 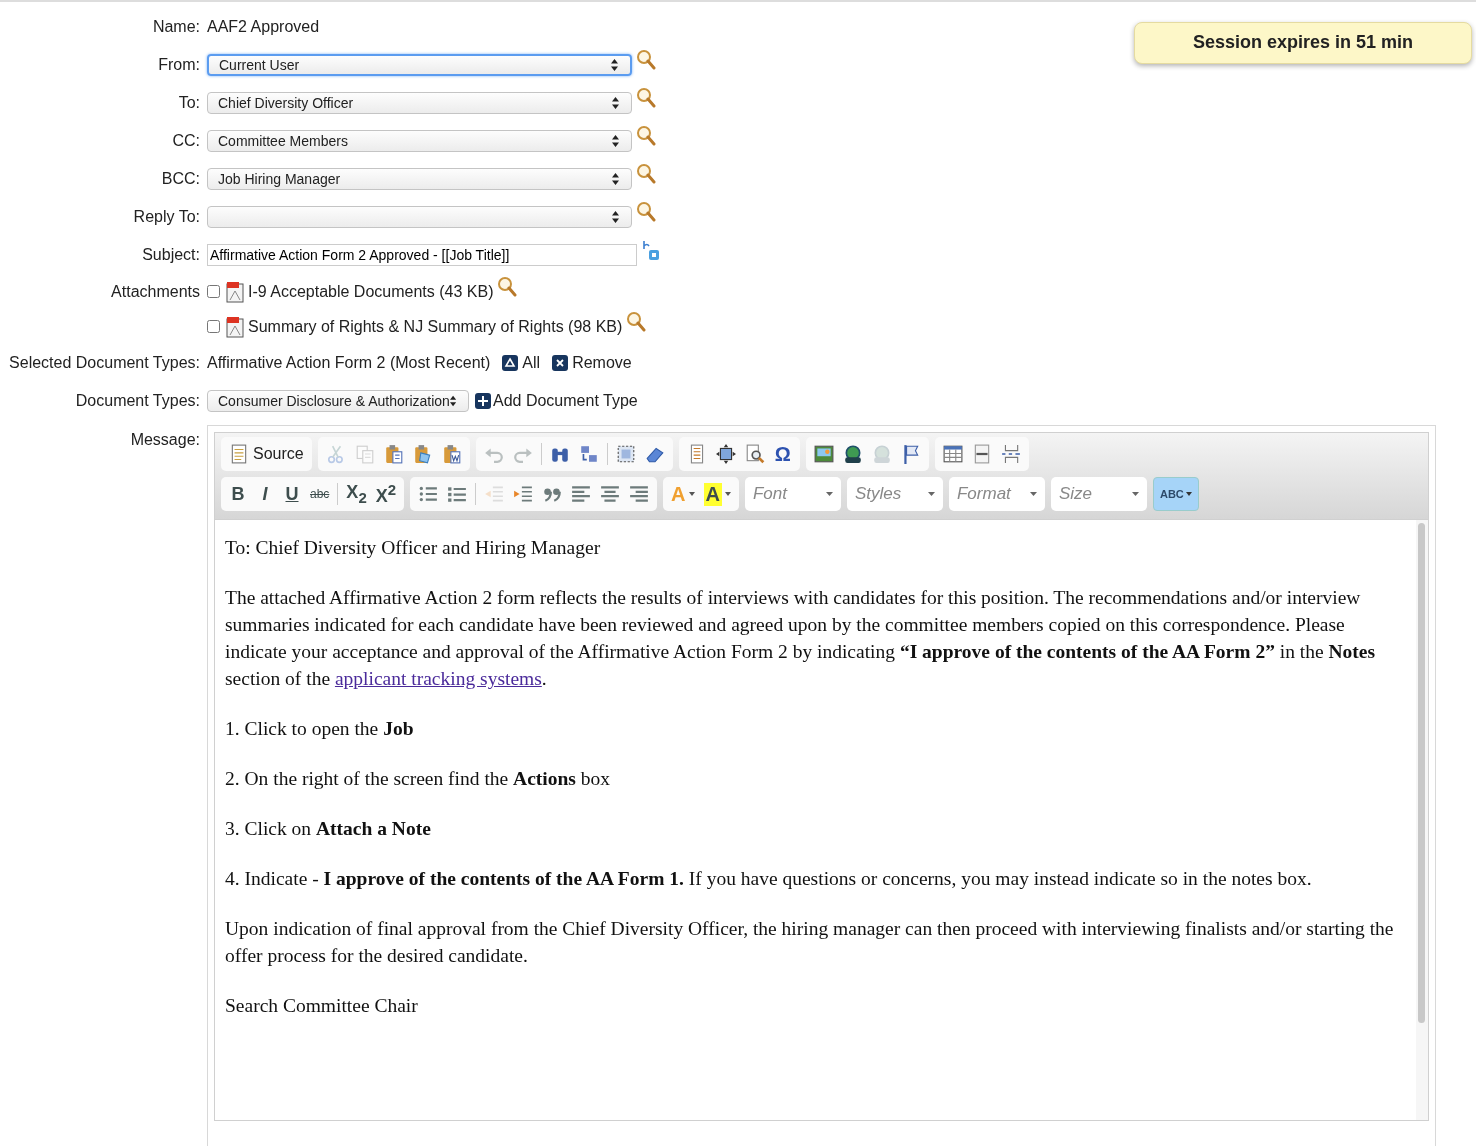 What do you see at coordinates (419, 179) in the screenshot?
I see `recipient-select: Job Hiring Manager` at bounding box center [419, 179].